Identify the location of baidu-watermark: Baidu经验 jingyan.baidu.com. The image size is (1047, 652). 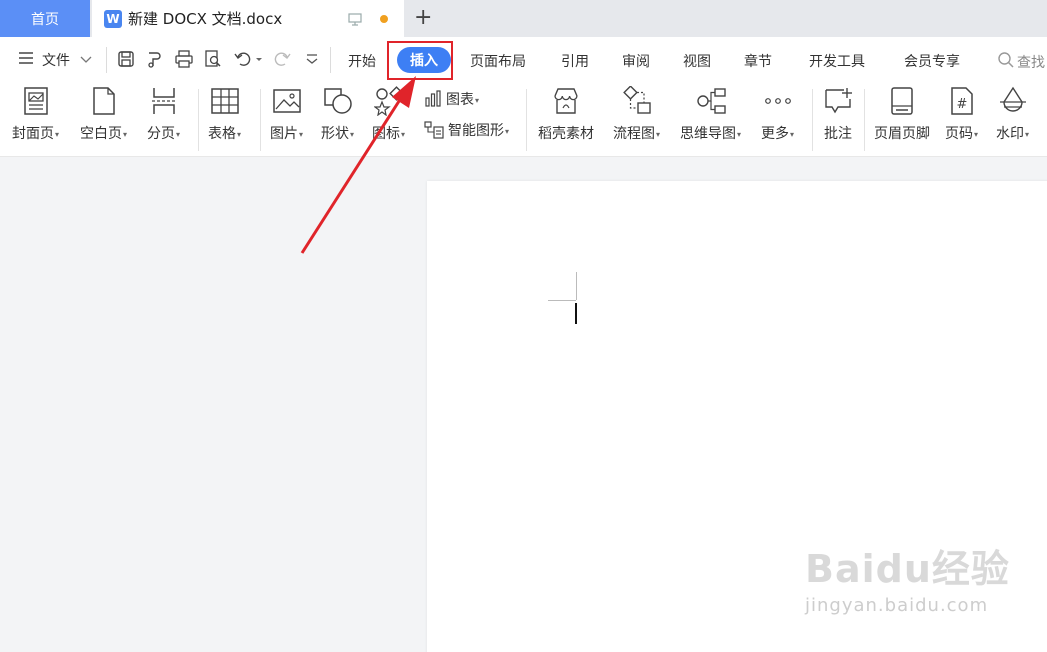
(907, 577).